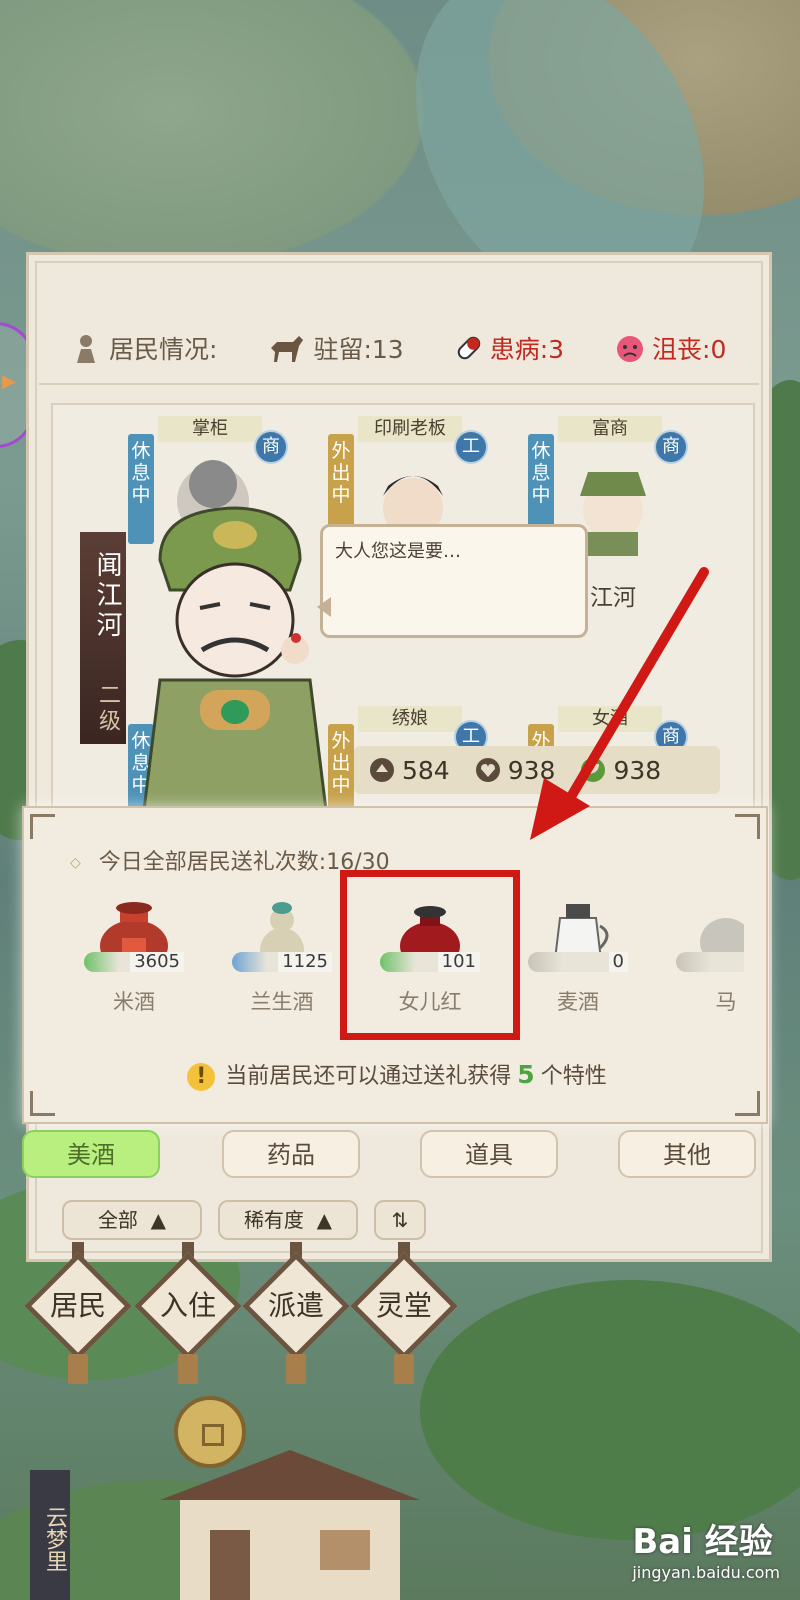  I want to click on sort-order-button: ⇅, so click(400, 1220).